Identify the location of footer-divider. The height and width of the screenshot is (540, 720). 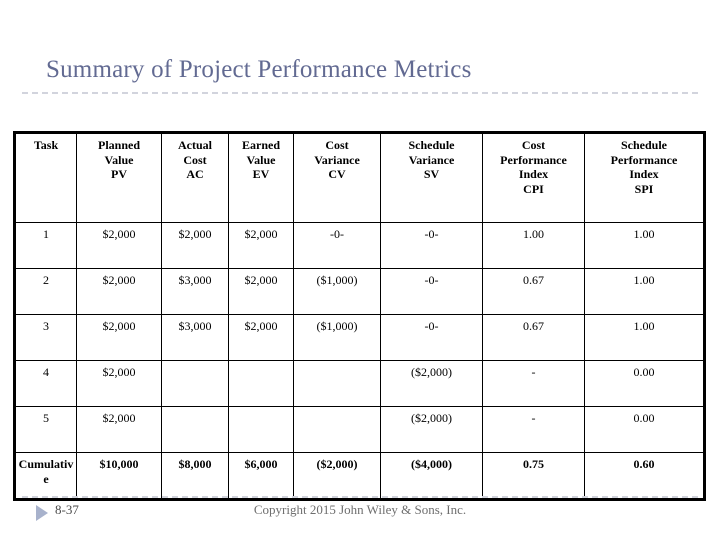
(360, 497).